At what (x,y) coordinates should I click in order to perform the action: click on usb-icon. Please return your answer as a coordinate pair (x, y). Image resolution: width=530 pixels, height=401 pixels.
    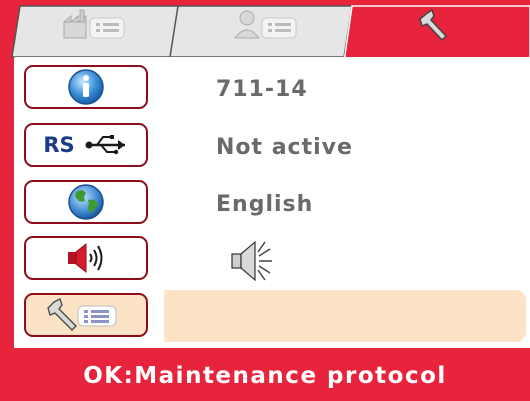
    Looking at the image, I should click on (105, 145).